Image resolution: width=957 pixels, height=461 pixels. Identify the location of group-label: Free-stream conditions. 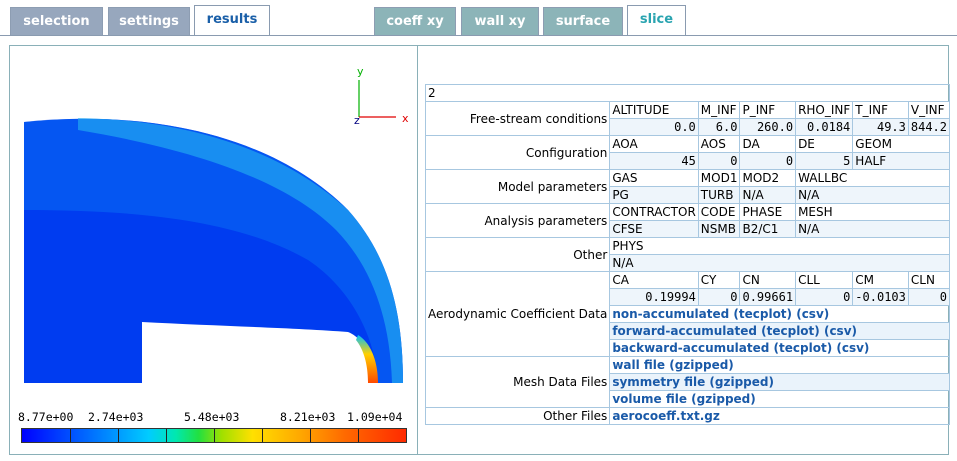
(517, 118).